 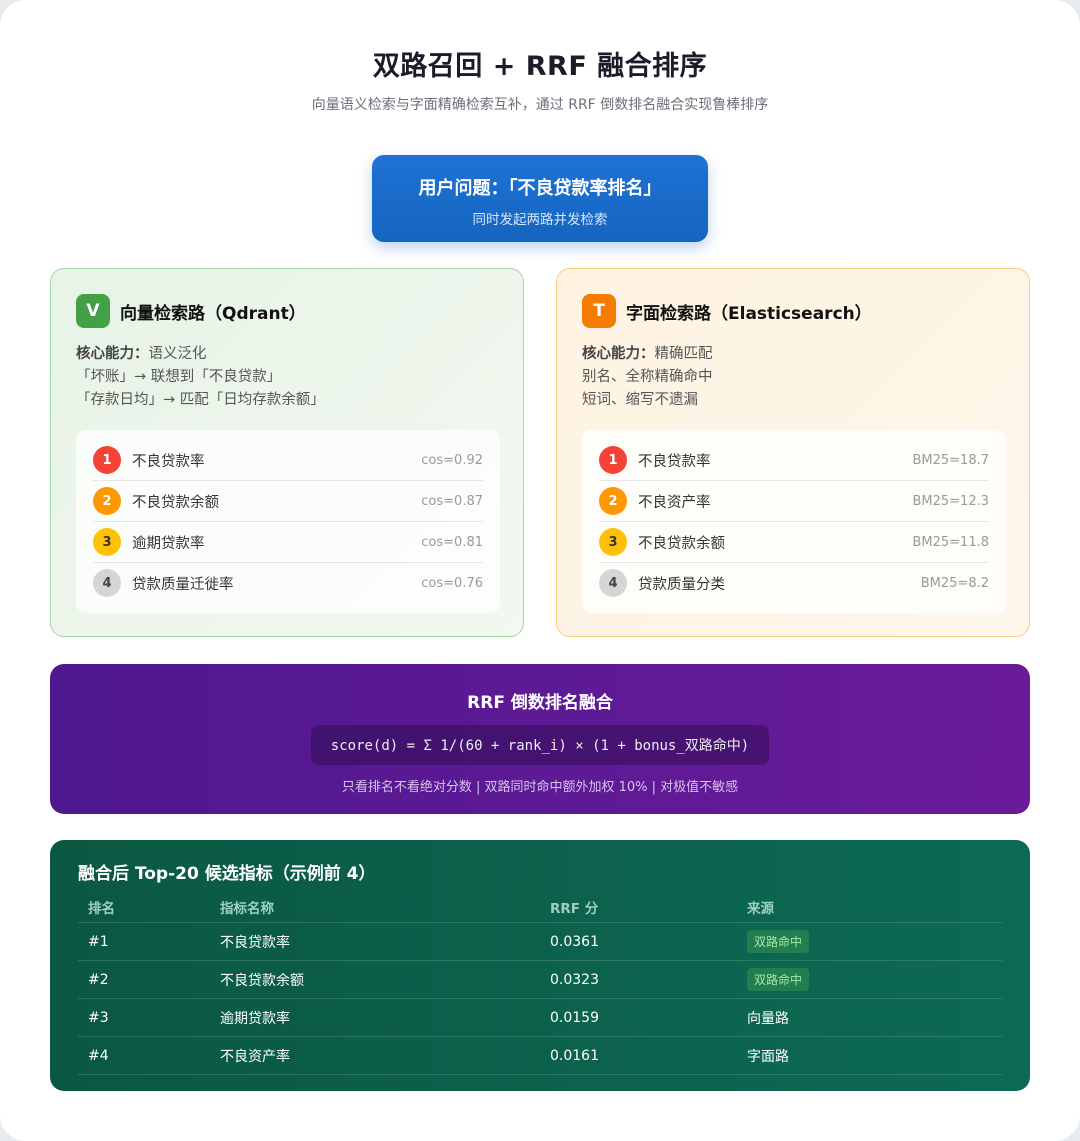 What do you see at coordinates (255, 1018) in the screenshot?
I see `metric-name-cell: 逾期贷款率` at bounding box center [255, 1018].